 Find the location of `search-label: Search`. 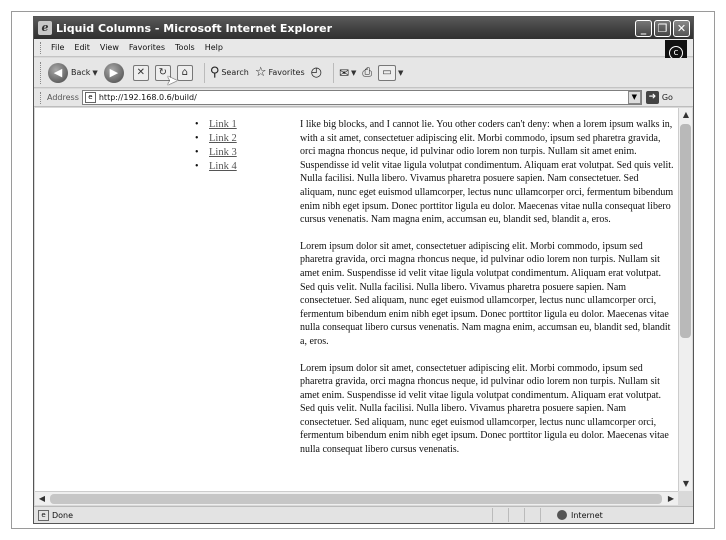

search-label: Search is located at coordinates (235, 72).